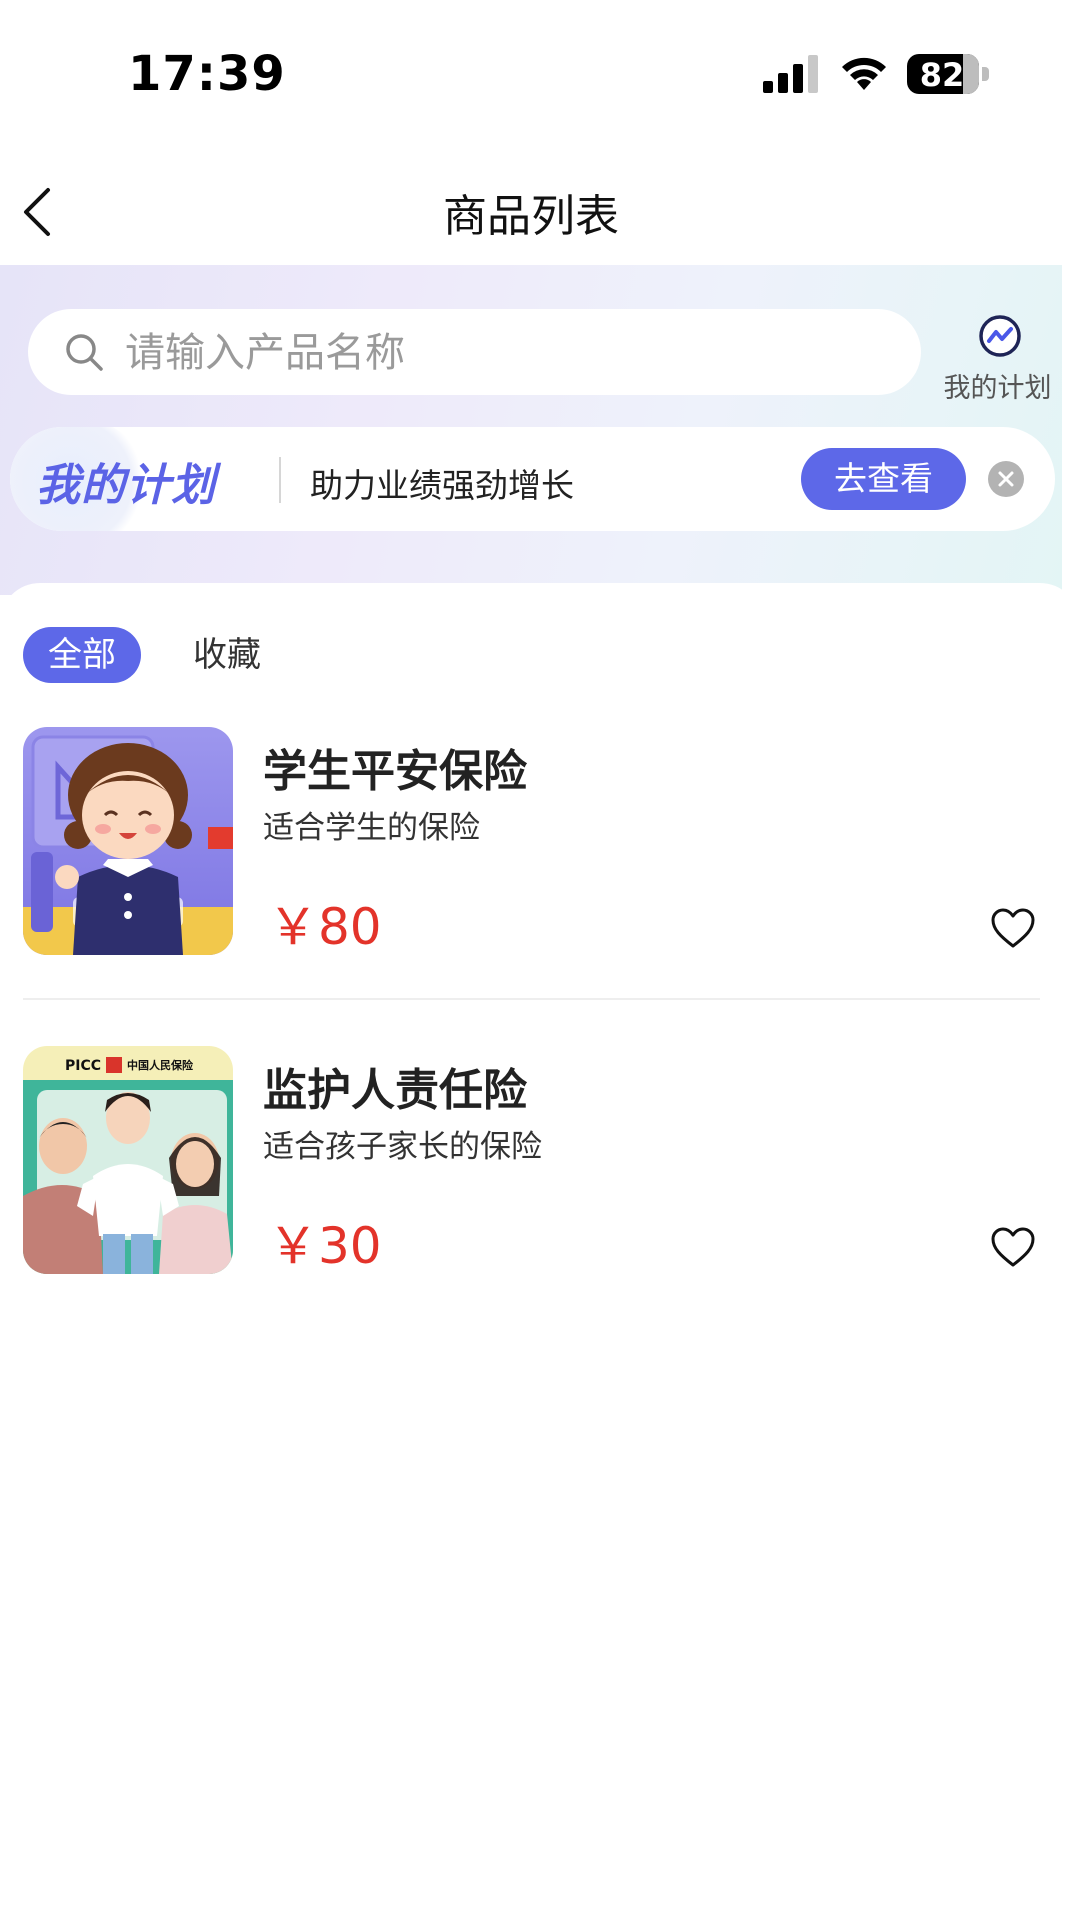 The height and width of the screenshot is (1920, 1080). What do you see at coordinates (160, 1065) in the screenshot?
I see `thumb-brand-cn: 中国人民保险` at bounding box center [160, 1065].